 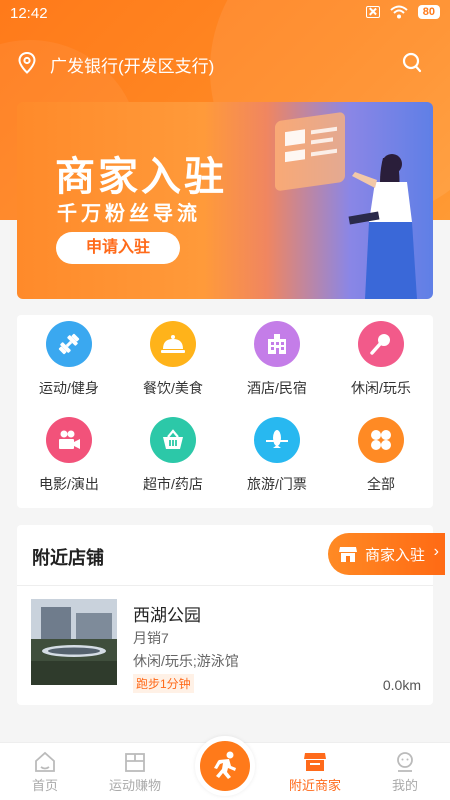 What do you see at coordinates (69, 484) in the screenshot?
I see `category-label: 电影/演出` at bounding box center [69, 484].